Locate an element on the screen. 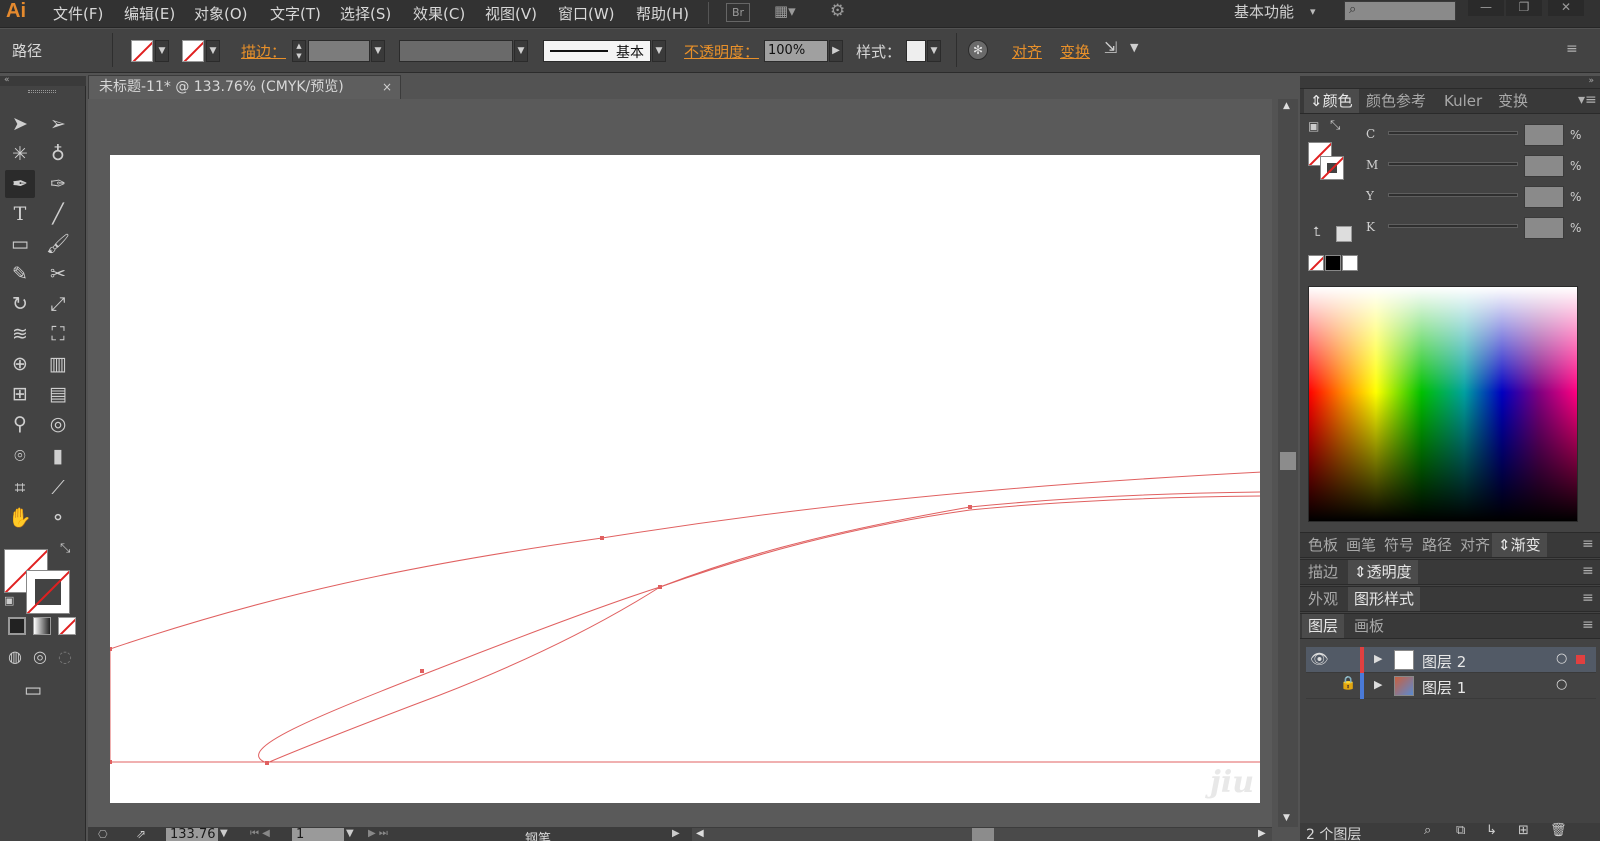 This screenshot has width=1600, height=841. pencil-tool-icon: ✎ is located at coordinates (20, 274).